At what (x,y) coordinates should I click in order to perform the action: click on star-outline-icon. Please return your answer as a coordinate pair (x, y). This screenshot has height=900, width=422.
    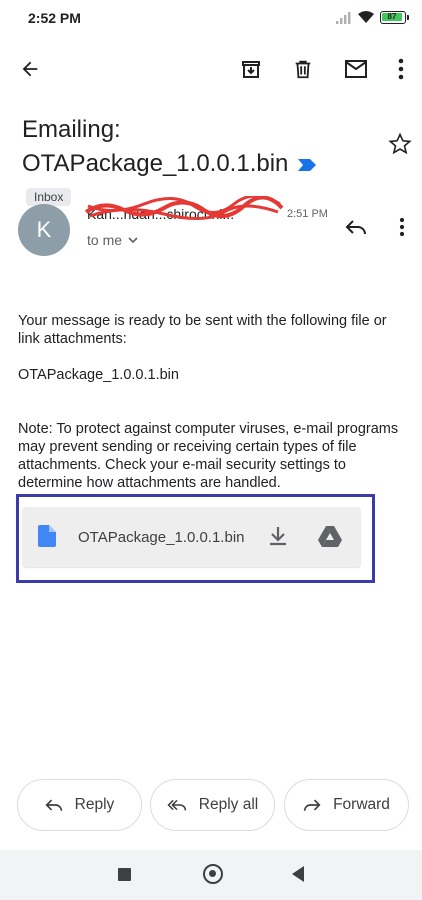
    Looking at the image, I should click on (400, 143).